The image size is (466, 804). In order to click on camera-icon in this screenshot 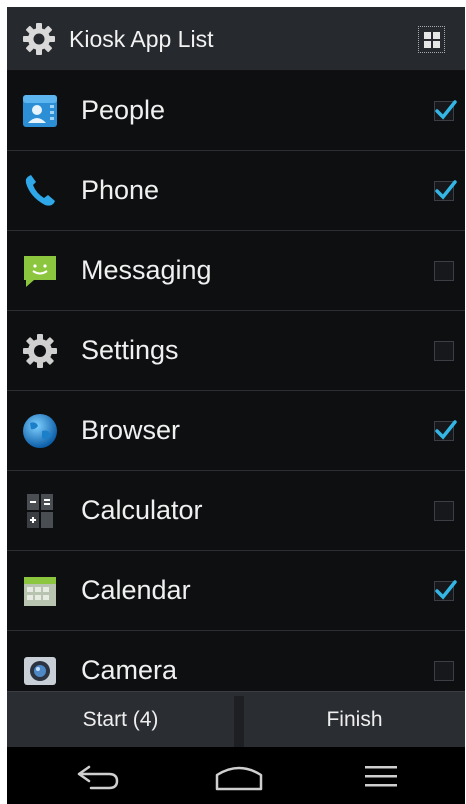, I will do `click(40, 671)`.